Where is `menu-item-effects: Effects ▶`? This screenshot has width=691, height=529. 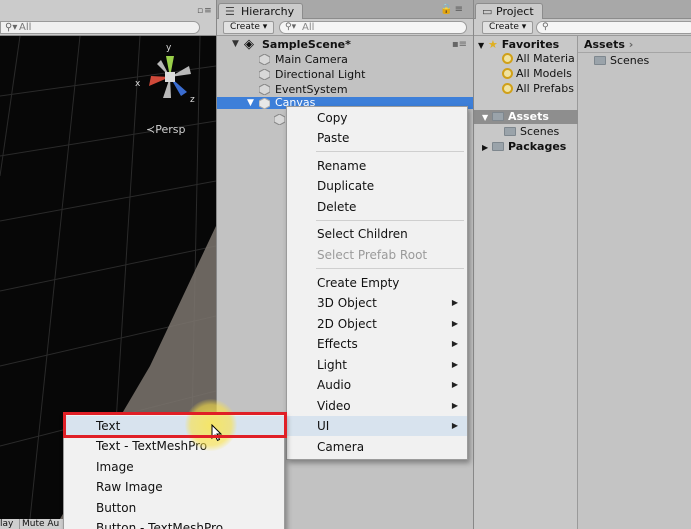
menu-item-effects: Effects ▶ is located at coordinates (377, 344).